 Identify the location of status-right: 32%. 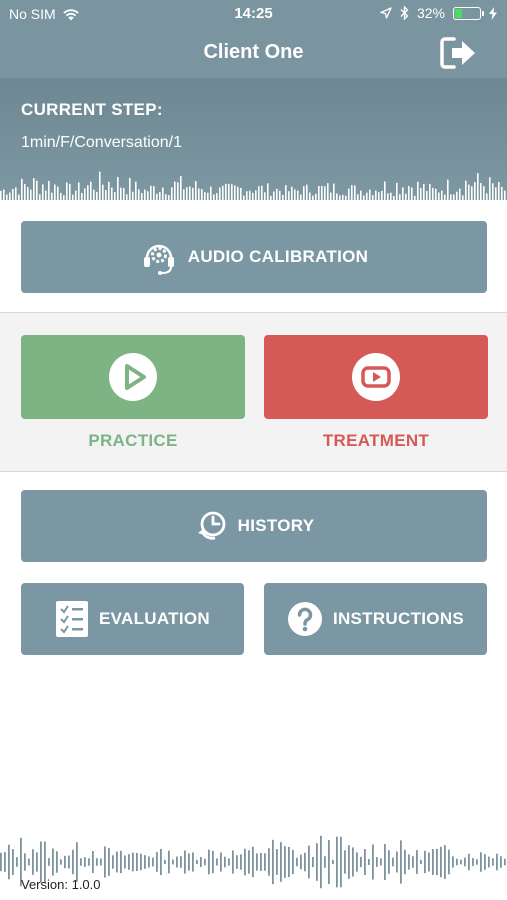
(438, 13).